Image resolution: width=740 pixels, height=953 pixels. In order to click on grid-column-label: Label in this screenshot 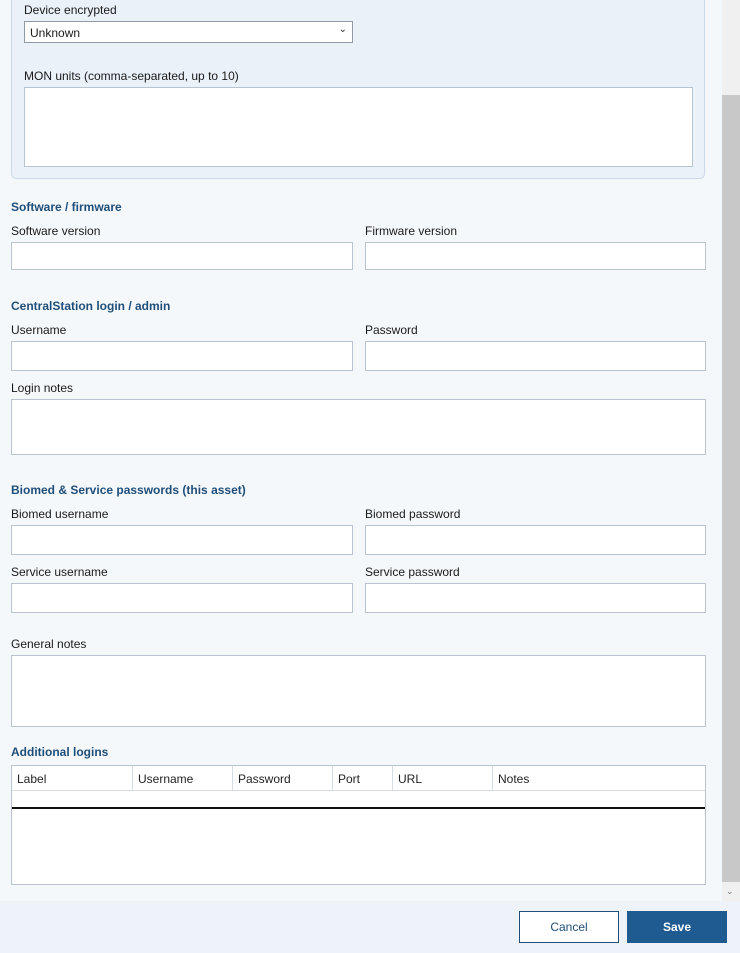, I will do `click(72, 778)`.